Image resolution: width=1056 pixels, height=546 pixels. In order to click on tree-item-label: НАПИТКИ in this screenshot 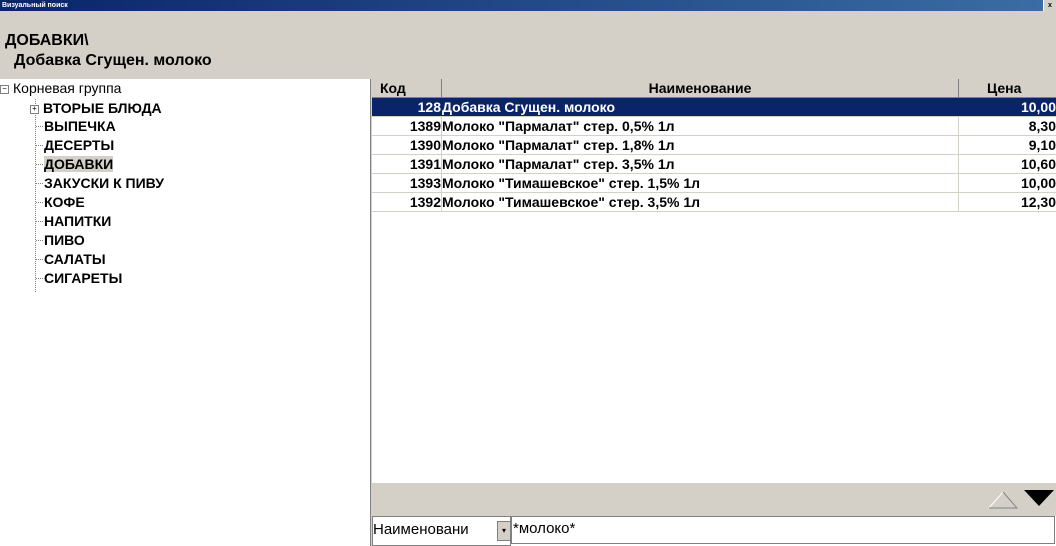, I will do `click(78, 221)`.